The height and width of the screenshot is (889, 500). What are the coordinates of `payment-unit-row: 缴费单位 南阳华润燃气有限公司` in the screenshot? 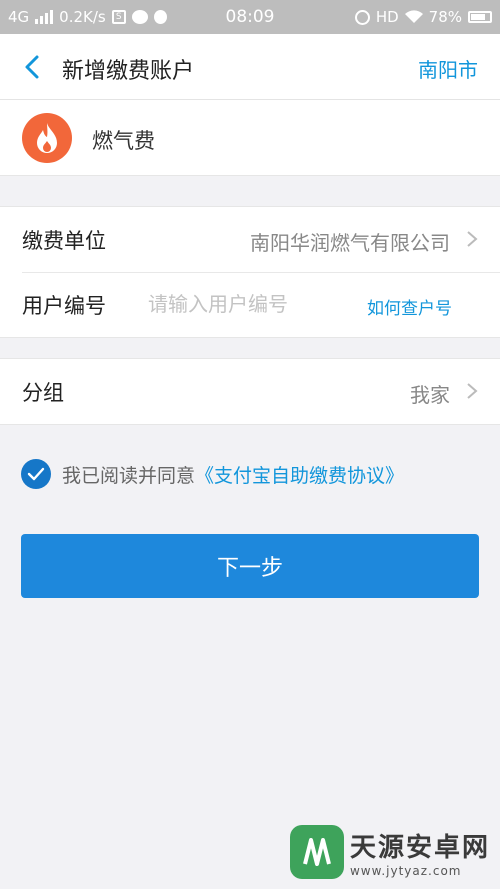 It's located at (250, 239).